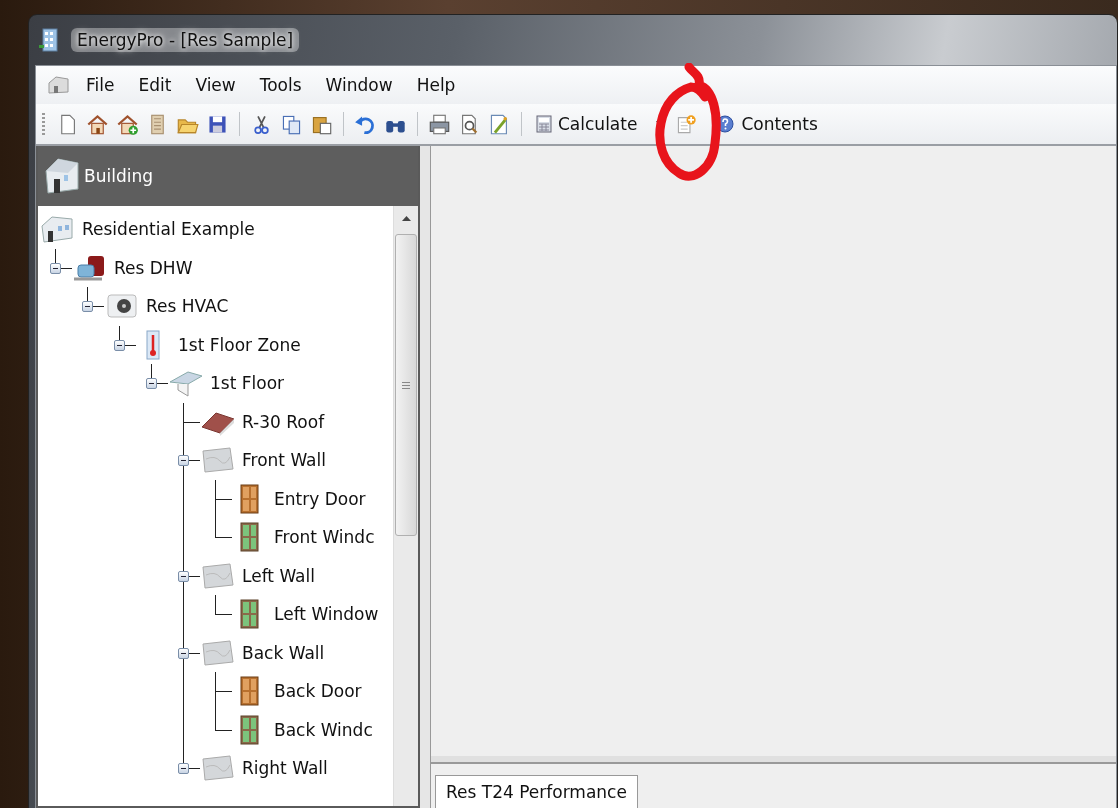 The width and height of the screenshot is (1118, 808). What do you see at coordinates (247, 383) in the screenshot?
I see `tree-item: 1st Floor` at bounding box center [247, 383].